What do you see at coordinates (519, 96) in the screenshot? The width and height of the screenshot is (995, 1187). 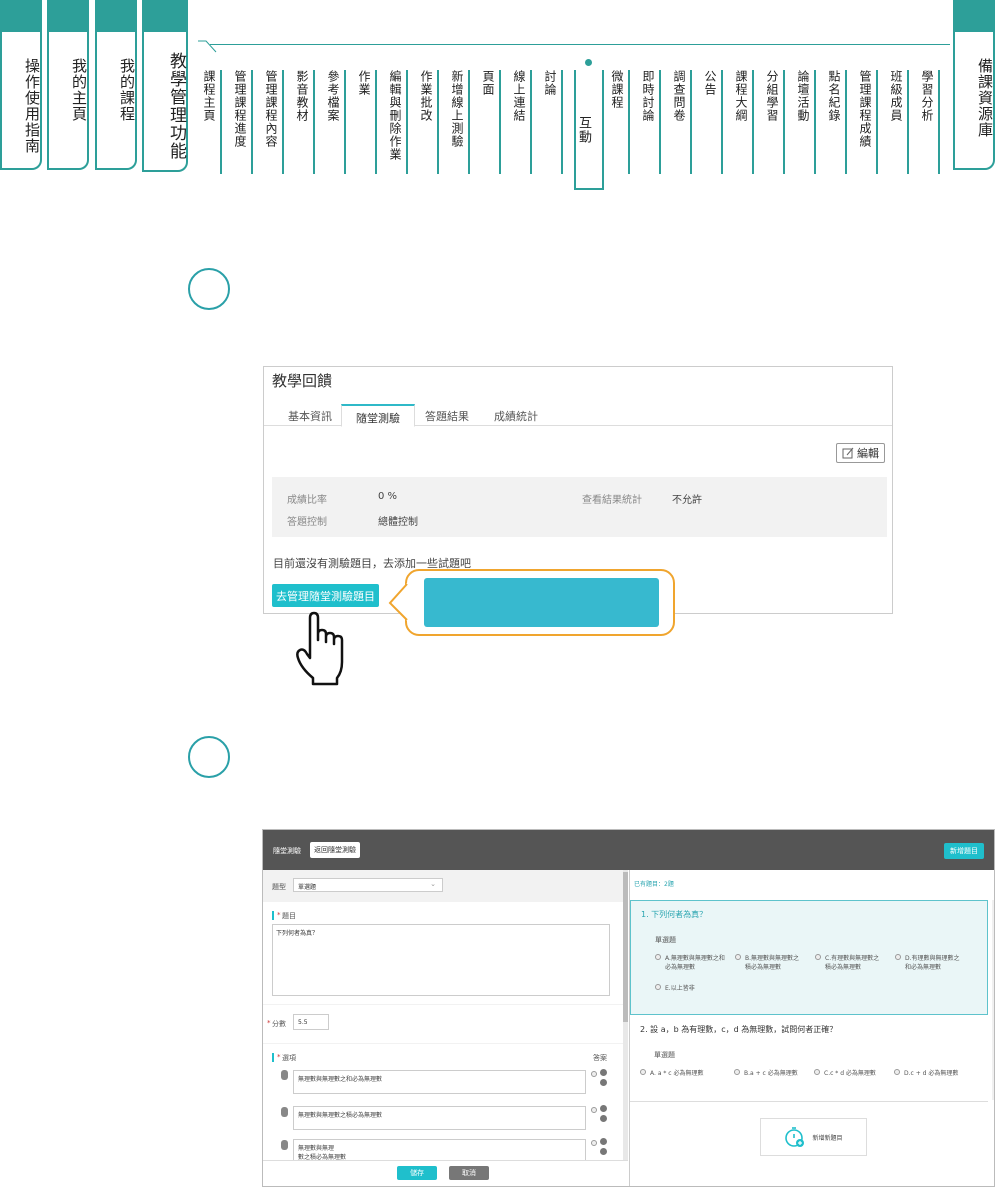 I see `sub-tab-label: 線上連結` at bounding box center [519, 96].